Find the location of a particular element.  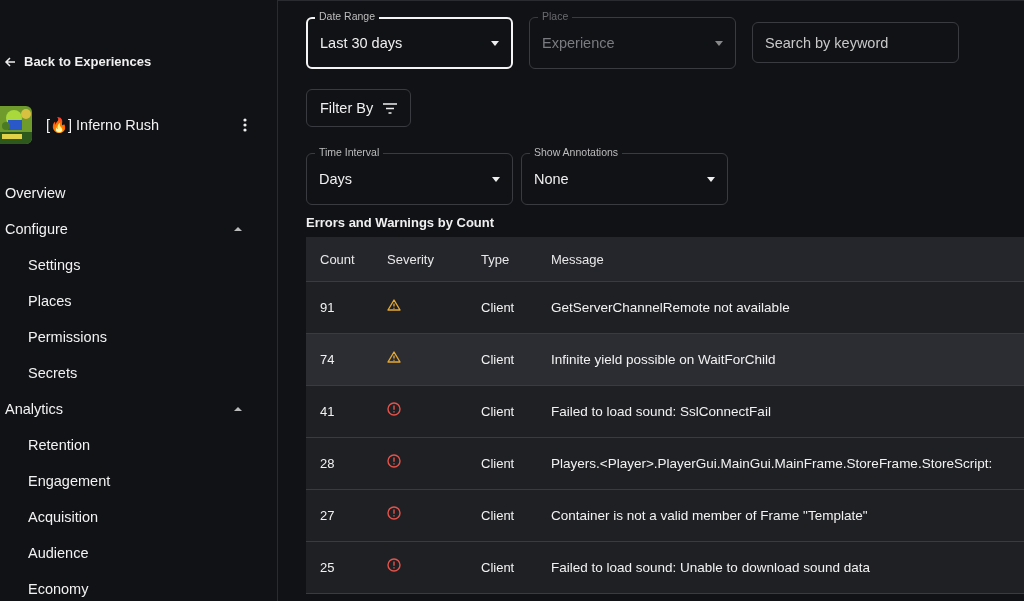

table-cell: 74 is located at coordinates (327, 359).